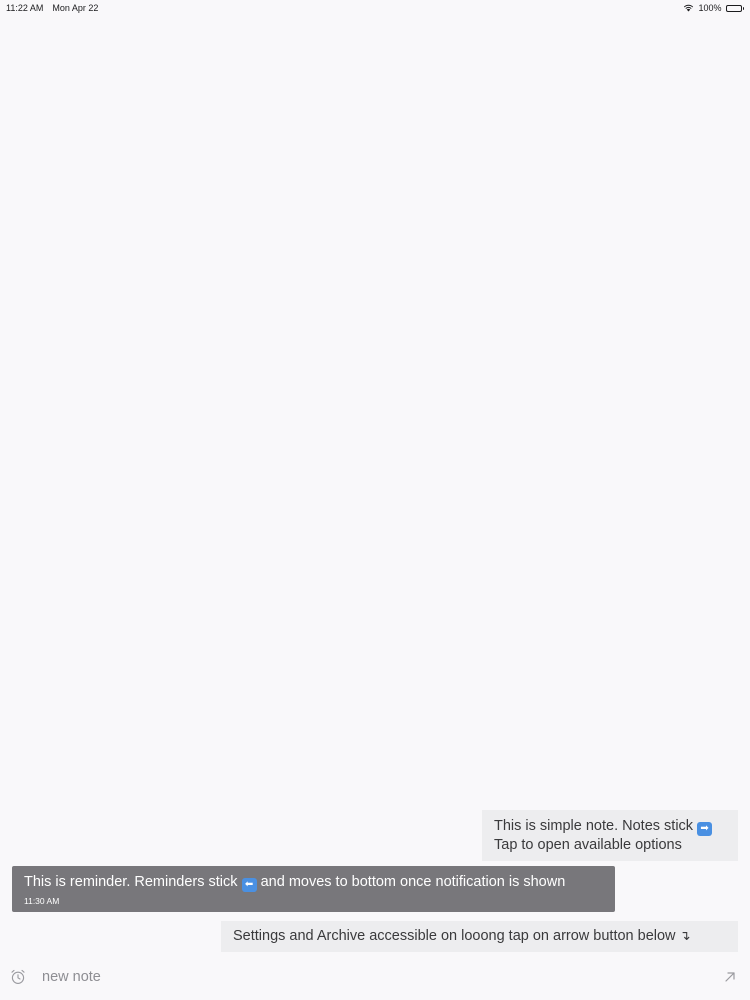  Describe the element at coordinates (18, 977) in the screenshot. I see `alarm-clock-icon` at that location.